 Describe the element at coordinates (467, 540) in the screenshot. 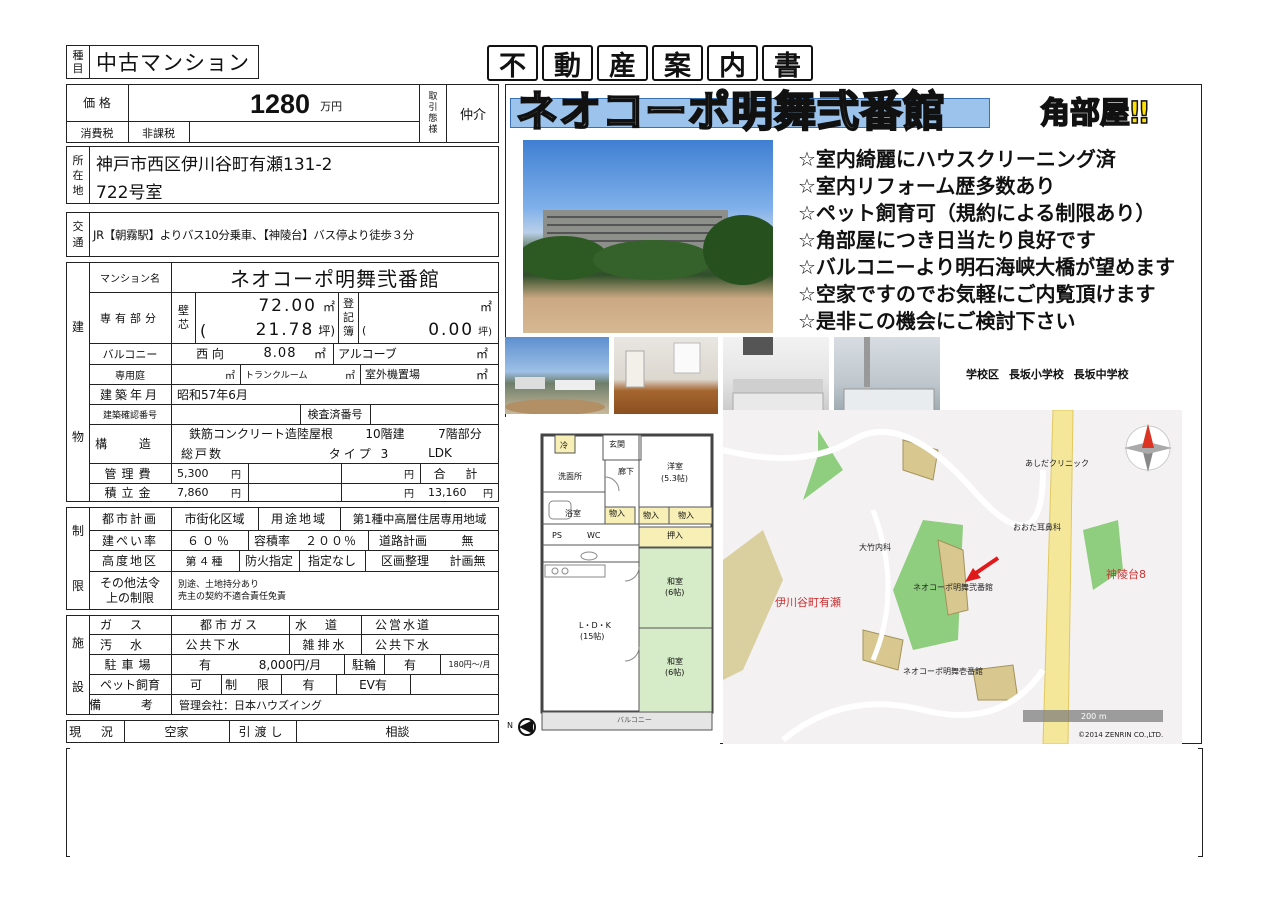

I see `road-value: 無` at that location.